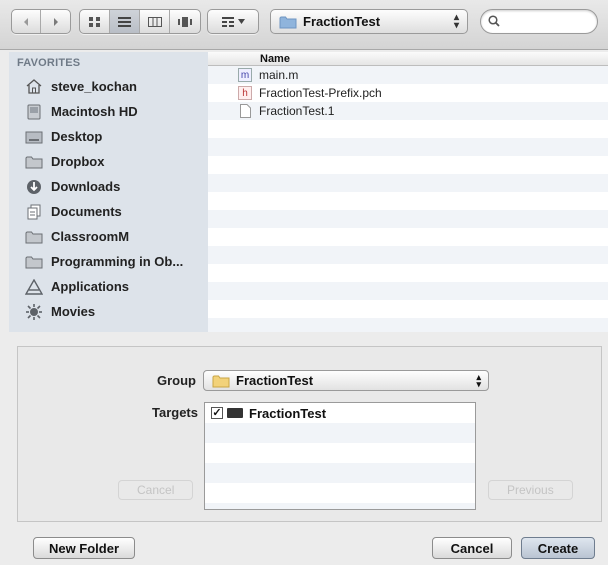 The width and height of the screenshot is (608, 565). Describe the element at coordinates (217, 413) in the screenshot. I see `target-checkbox: ✓` at that location.